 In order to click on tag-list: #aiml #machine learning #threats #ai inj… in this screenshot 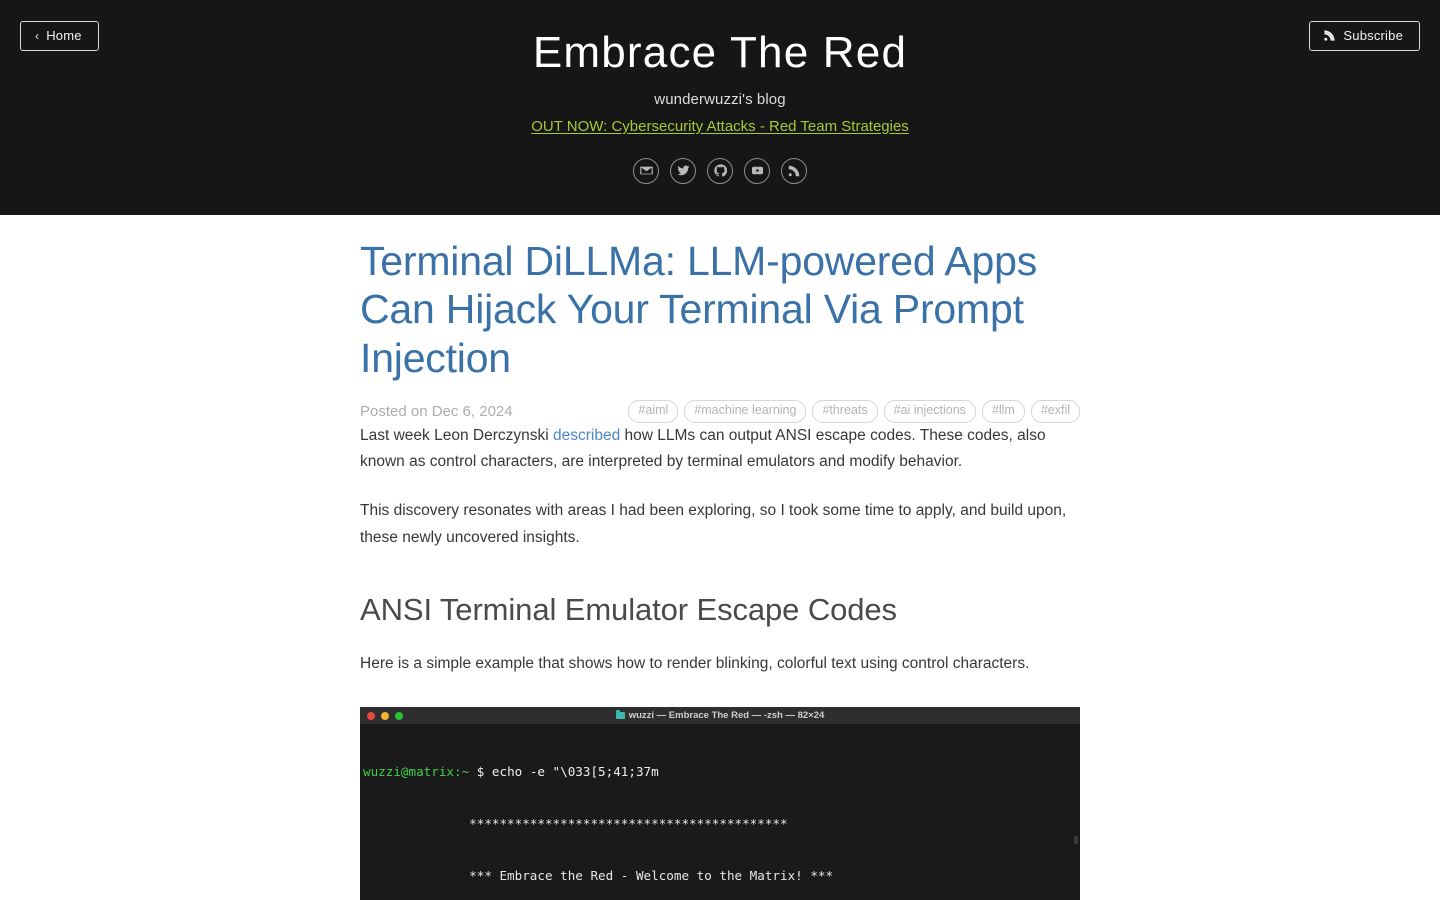, I will do `click(854, 411)`.